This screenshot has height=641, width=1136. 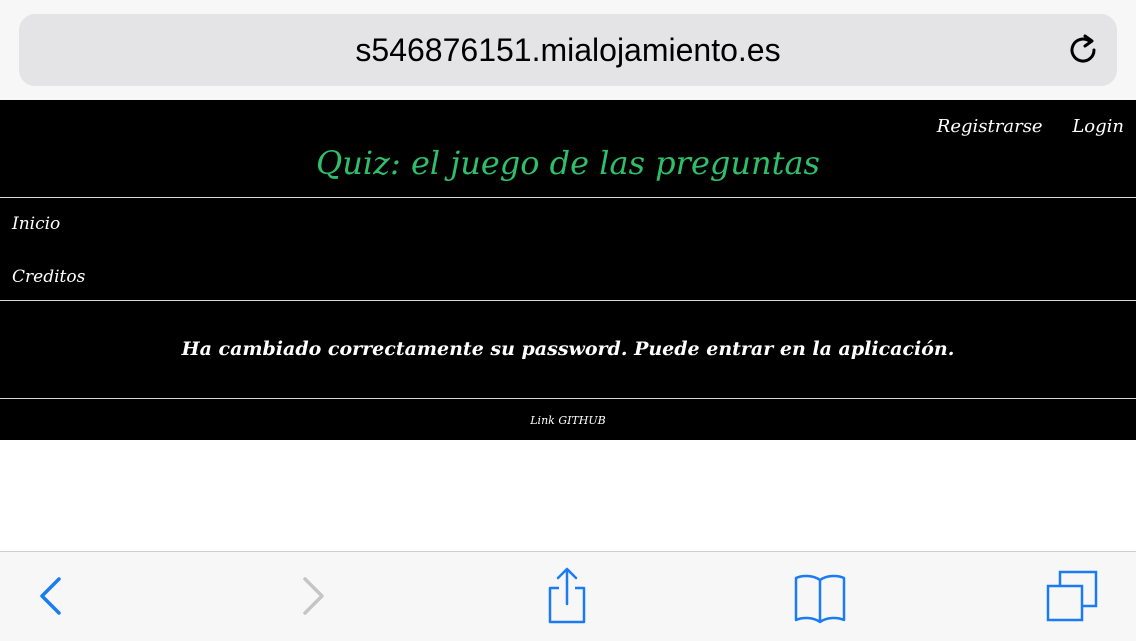 I want to click on url-text: s546876151.mialojamiento.es, so click(x=568, y=50).